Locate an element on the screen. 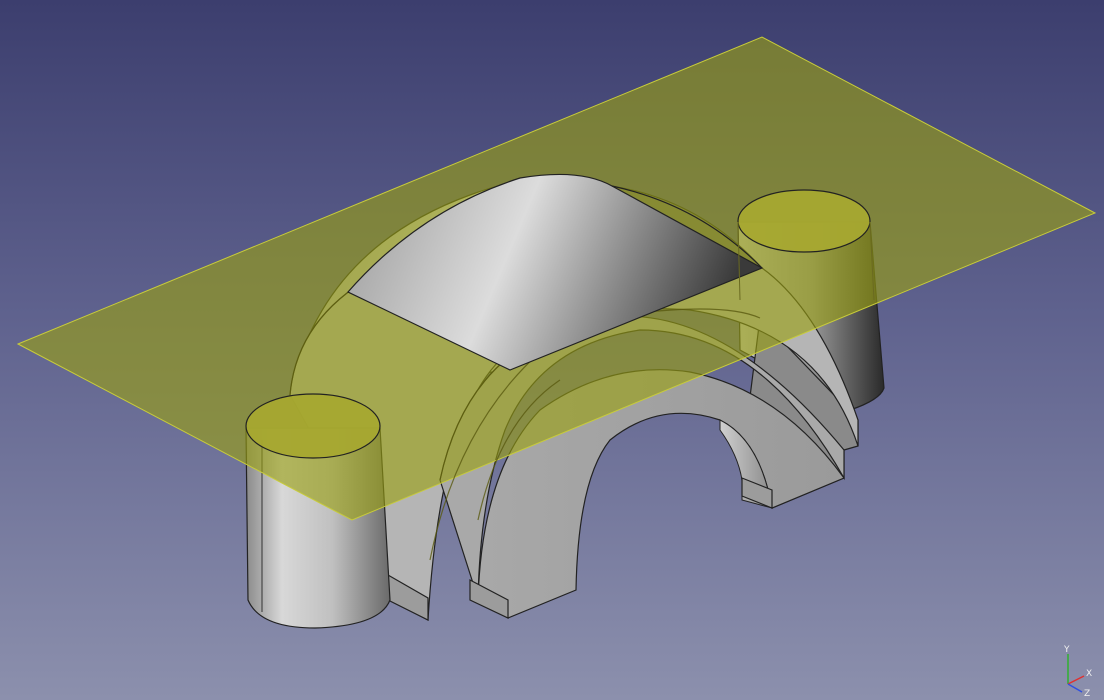  axis-indicator: Y X Z is located at coordinates (1077, 672).